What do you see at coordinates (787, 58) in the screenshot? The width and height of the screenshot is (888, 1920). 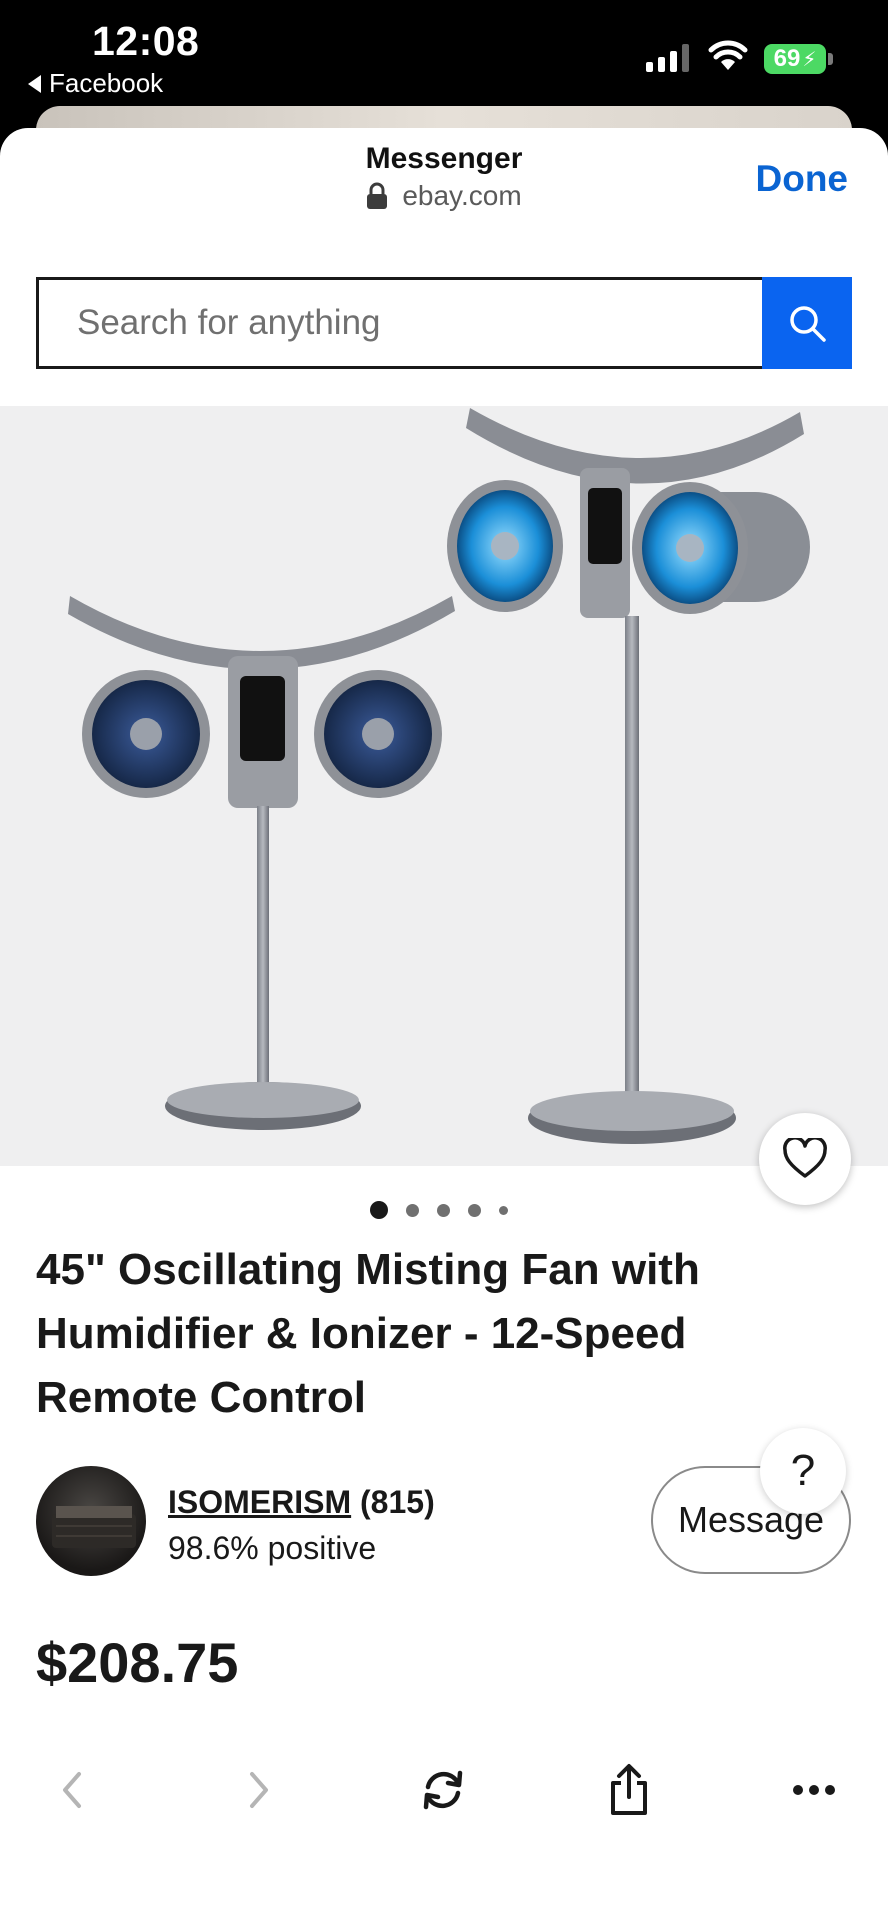 I see `battery-level: 69` at bounding box center [787, 58].